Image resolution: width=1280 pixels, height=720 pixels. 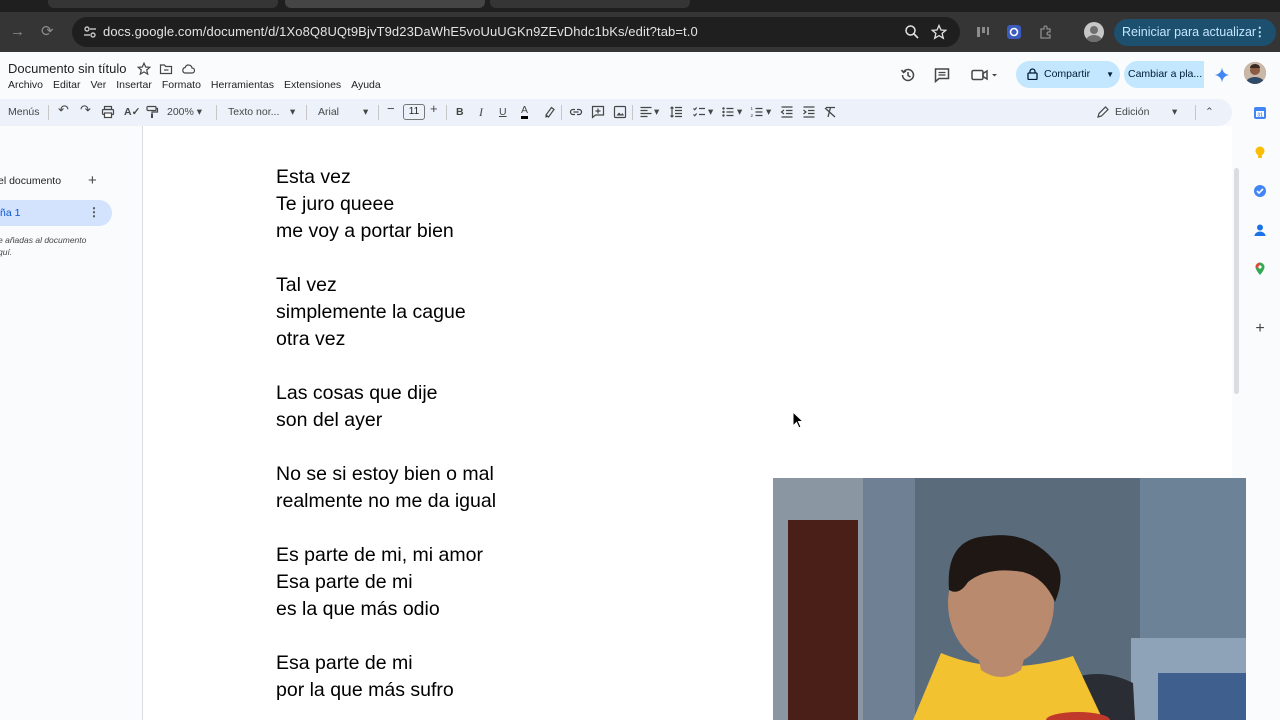 I want to click on meet-icon, so click(x=985, y=75).